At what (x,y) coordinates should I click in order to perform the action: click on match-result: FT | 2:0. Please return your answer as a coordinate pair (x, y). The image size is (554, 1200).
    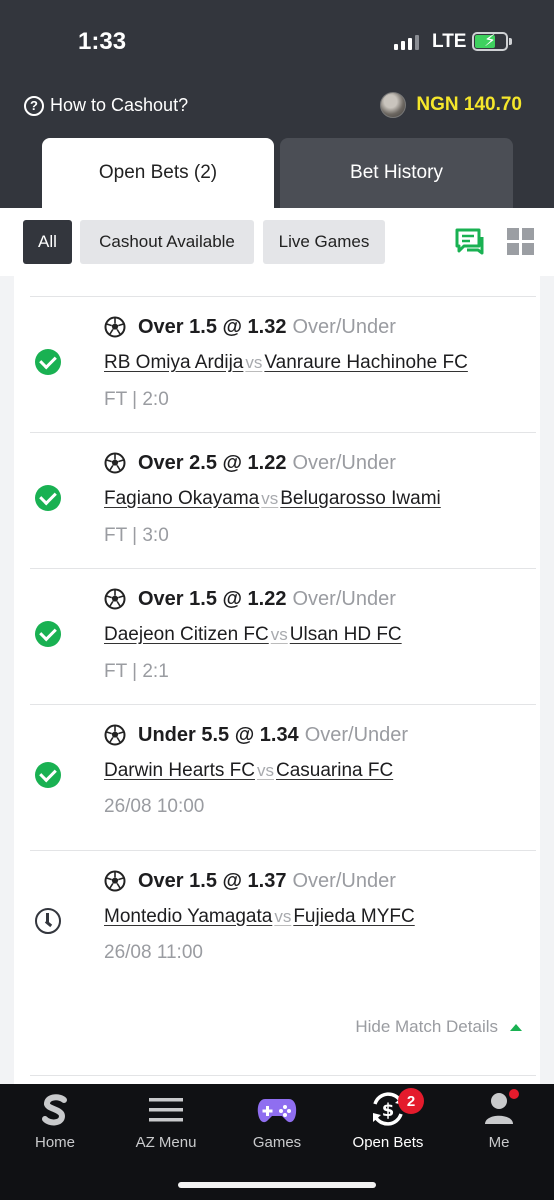
    Looking at the image, I should click on (136, 399).